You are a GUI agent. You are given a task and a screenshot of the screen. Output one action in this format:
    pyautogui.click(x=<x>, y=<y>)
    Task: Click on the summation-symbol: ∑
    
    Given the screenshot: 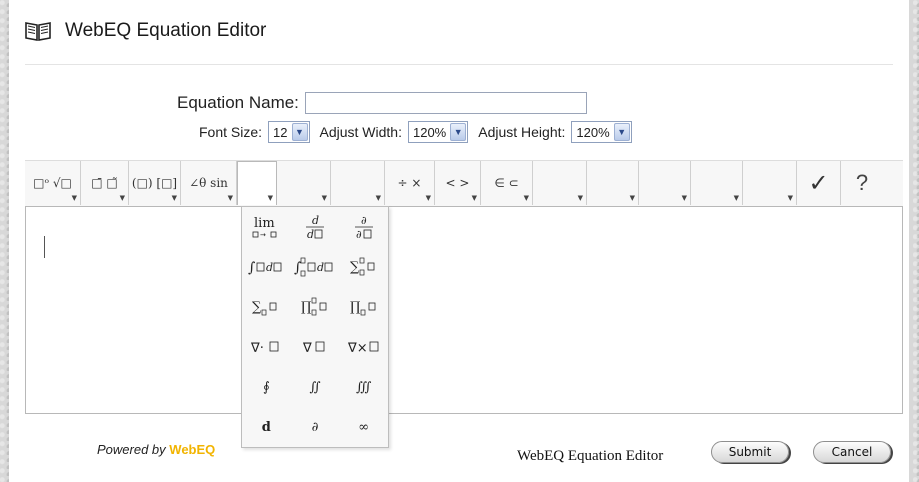 What is the action you would take?
    pyautogui.click(x=266, y=307)
    